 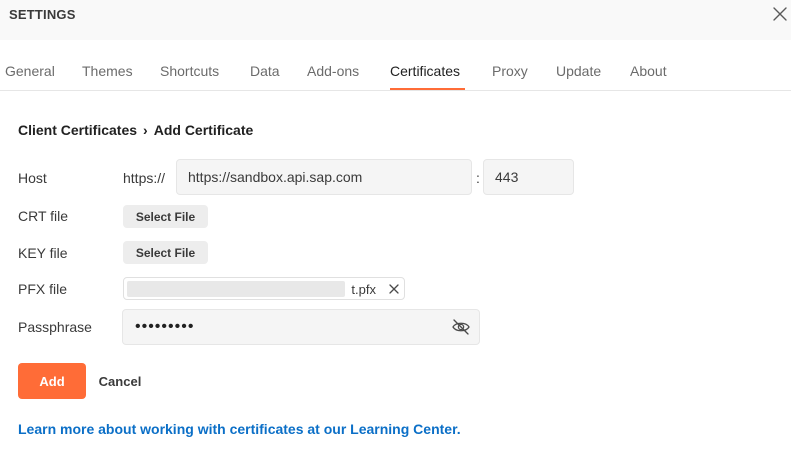 What do you see at coordinates (43, 216) in the screenshot?
I see `crt-file-label: CRT file` at bounding box center [43, 216].